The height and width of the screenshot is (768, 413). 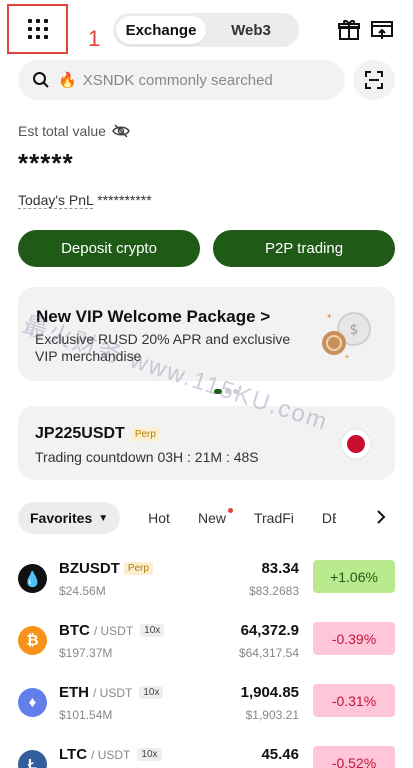 I want to click on pnl-value: **********, so click(x=124, y=200).